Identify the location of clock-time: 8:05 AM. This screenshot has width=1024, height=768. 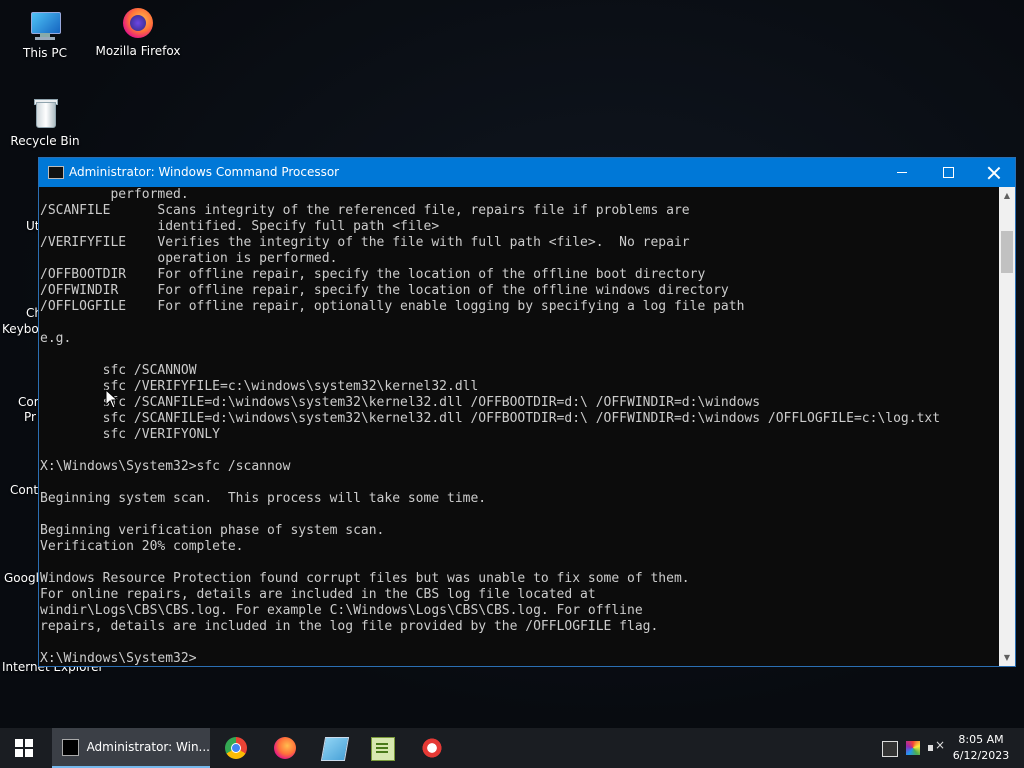
(981, 739).